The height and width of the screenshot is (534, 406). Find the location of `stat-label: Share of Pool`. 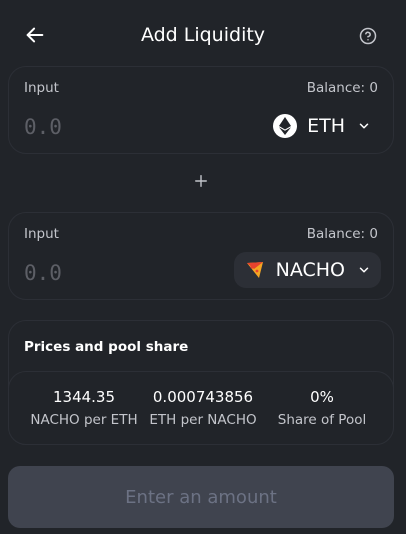

stat-label: Share of Pool is located at coordinates (322, 420).